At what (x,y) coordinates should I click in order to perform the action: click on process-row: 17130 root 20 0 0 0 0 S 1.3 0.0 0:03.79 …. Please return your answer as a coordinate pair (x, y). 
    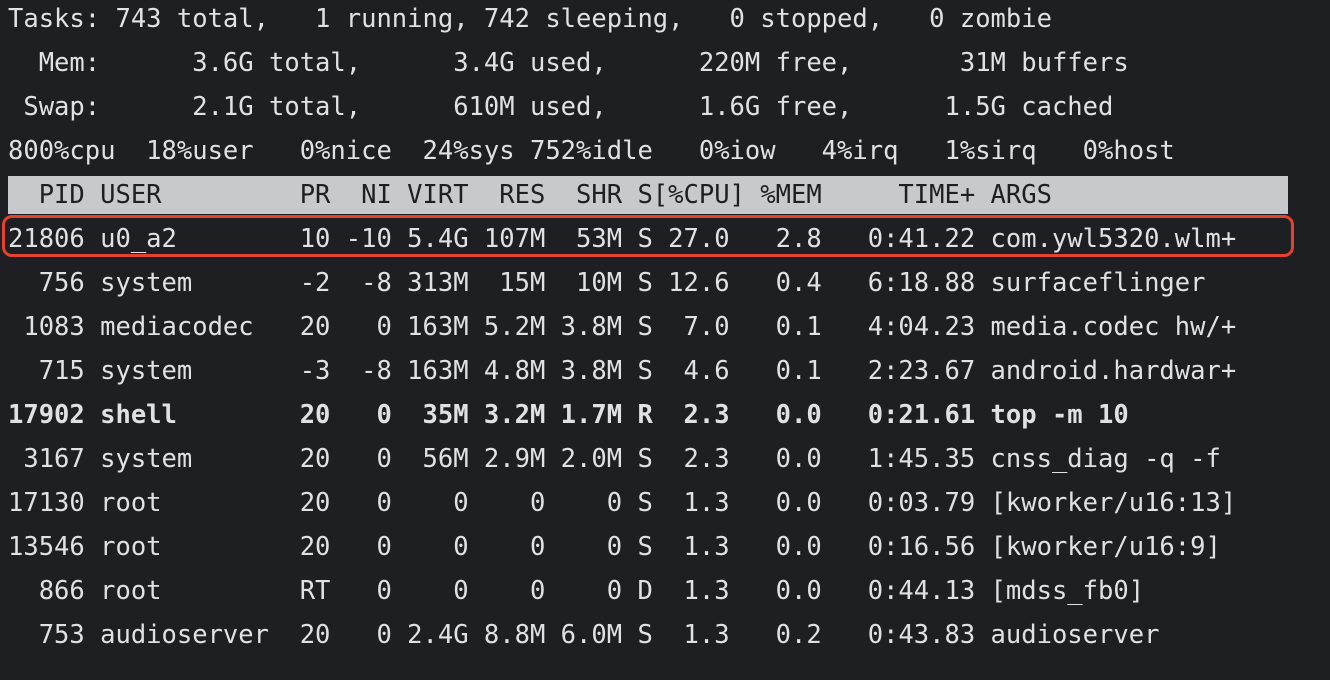
    Looking at the image, I should click on (622, 503).